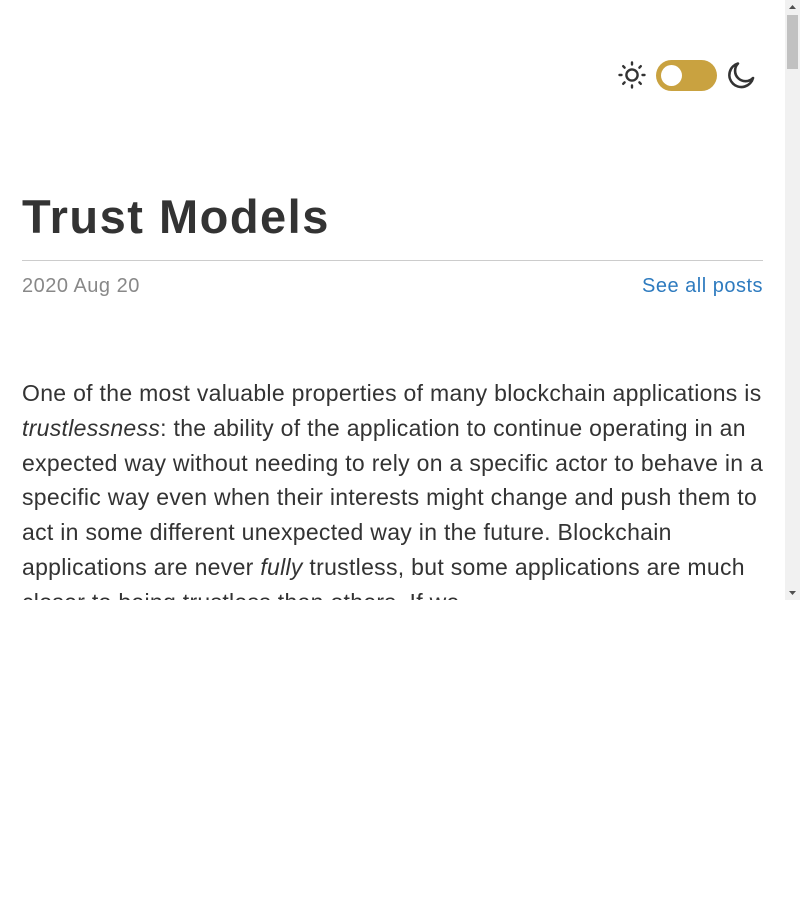 The image size is (800, 900). What do you see at coordinates (792, 7) in the screenshot?
I see `scroll-up-arrow-icon` at bounding box center [792, 7].